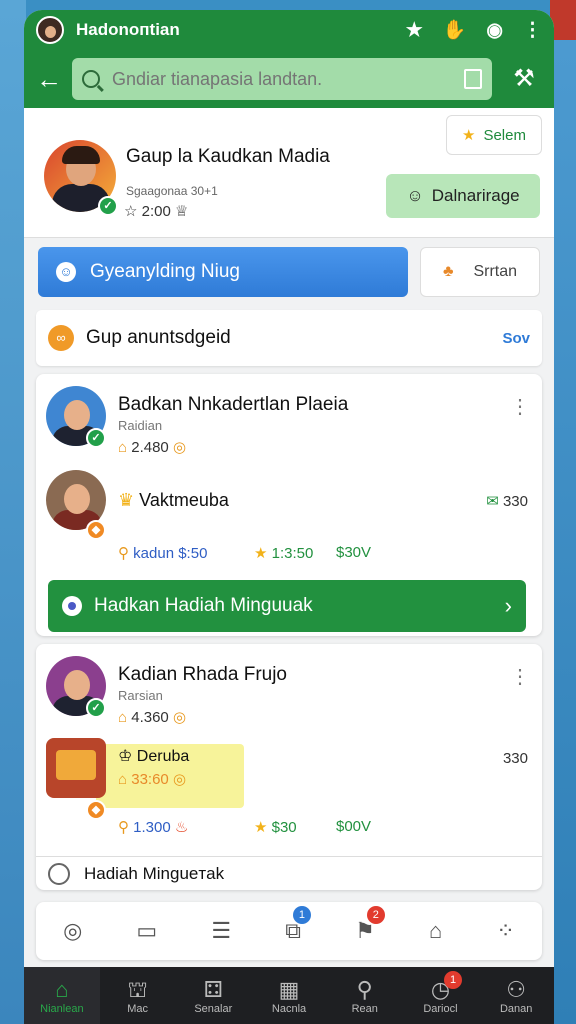 The width and height of the screenshot is (576, 1024). What do you see at coordinates (301, 915) in the screenshot?
I see `notification-badge: 1` at bounding box center [301, 915].